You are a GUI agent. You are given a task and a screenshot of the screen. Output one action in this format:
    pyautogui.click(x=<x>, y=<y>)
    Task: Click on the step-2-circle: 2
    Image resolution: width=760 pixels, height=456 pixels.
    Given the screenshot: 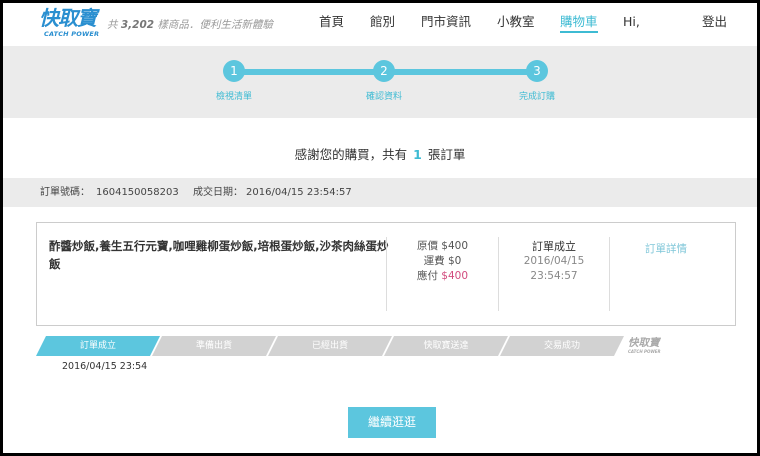 What is the action you would take?
    pyautogui.click(x=384, y=71)
    